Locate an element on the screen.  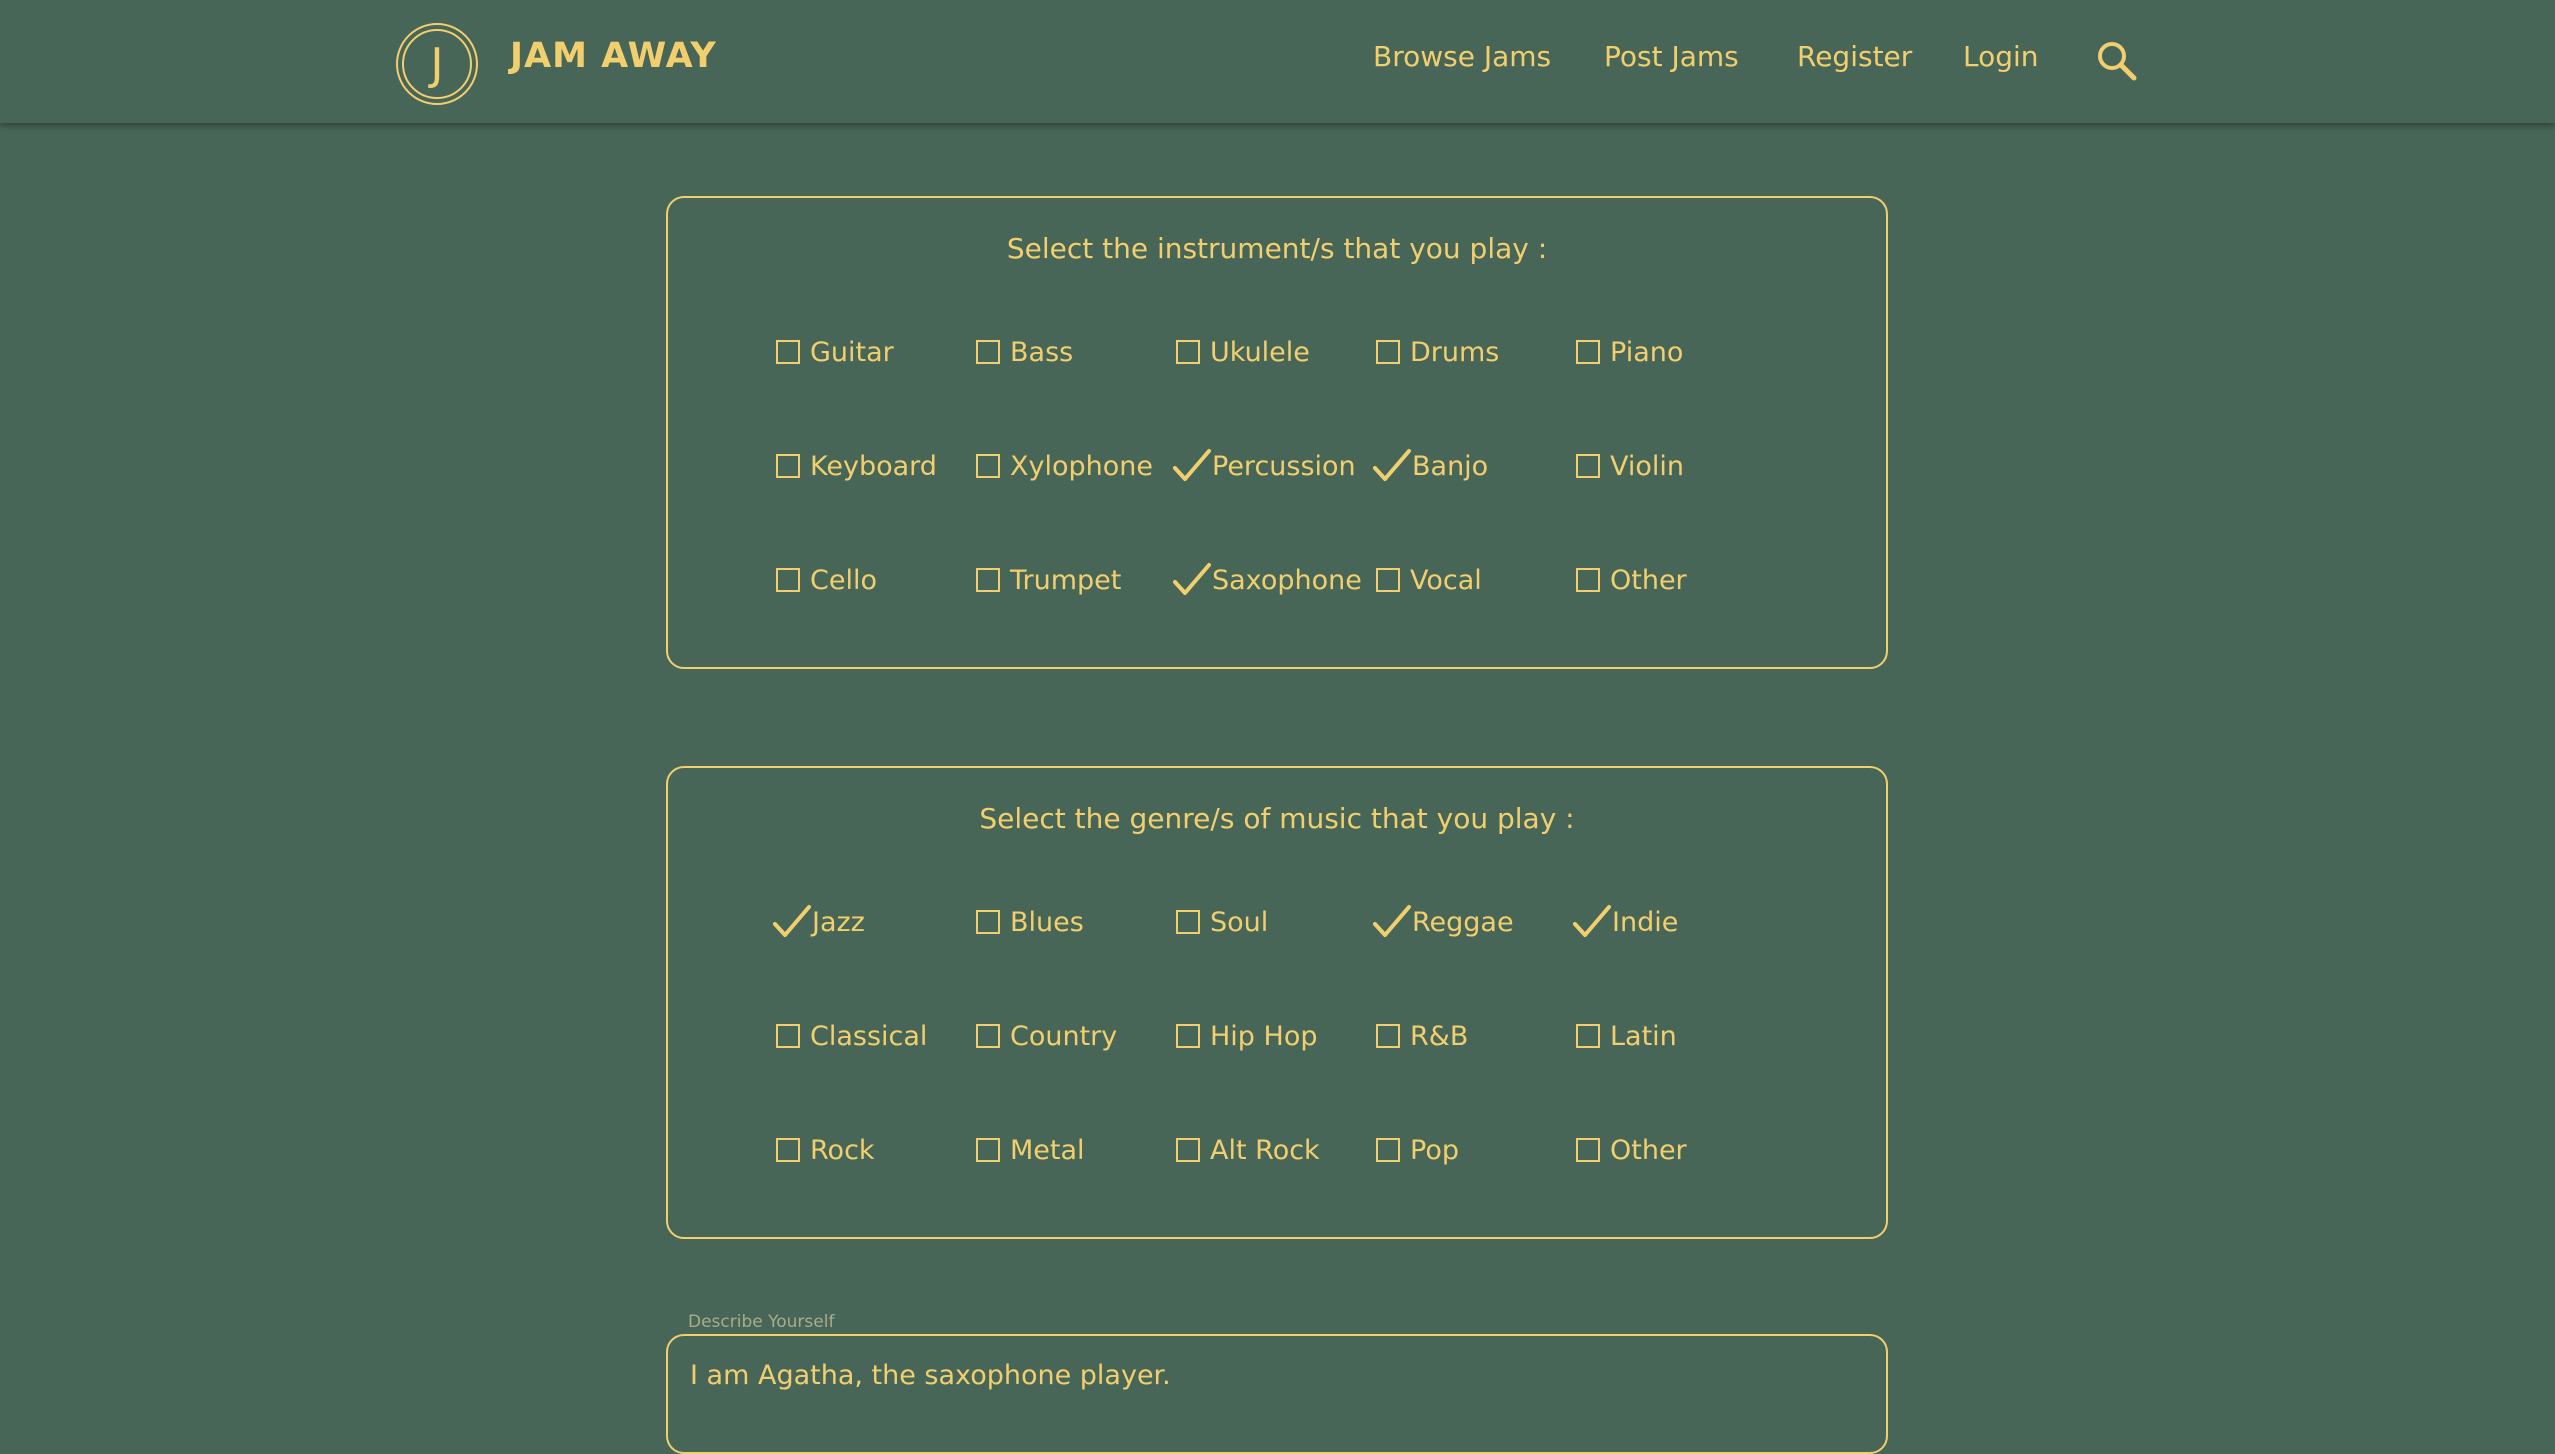
instruments-option-other: Other is located at coordinates (1630, 580).